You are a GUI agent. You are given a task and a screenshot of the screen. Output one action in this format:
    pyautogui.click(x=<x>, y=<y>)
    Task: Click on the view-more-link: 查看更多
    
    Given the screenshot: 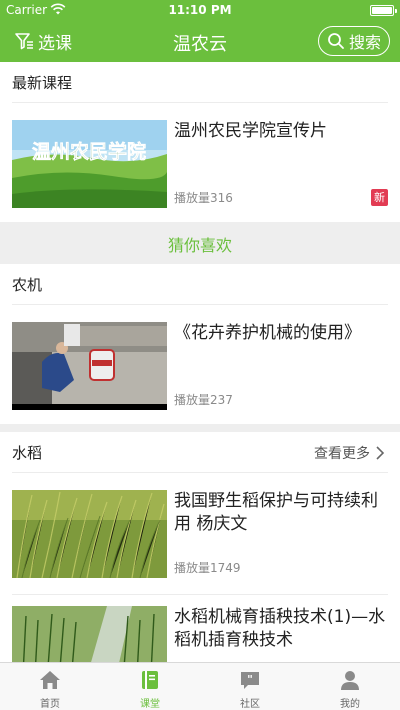 What is the action you would take?
    pyautogui.click(x=350, y=453)
    